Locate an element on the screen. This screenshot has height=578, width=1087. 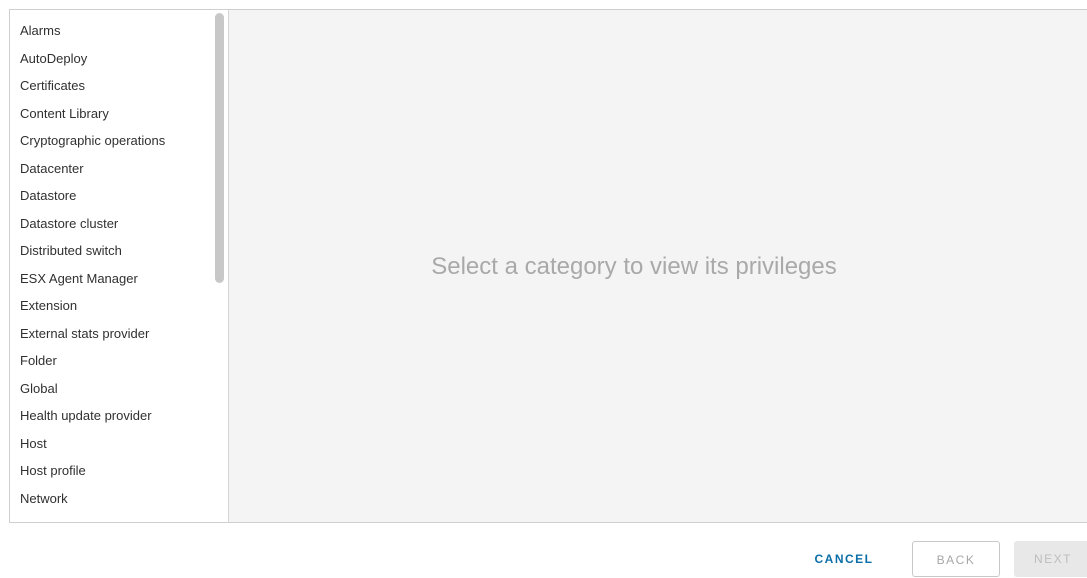
category-item: Global is located at coordinates (111, 389).